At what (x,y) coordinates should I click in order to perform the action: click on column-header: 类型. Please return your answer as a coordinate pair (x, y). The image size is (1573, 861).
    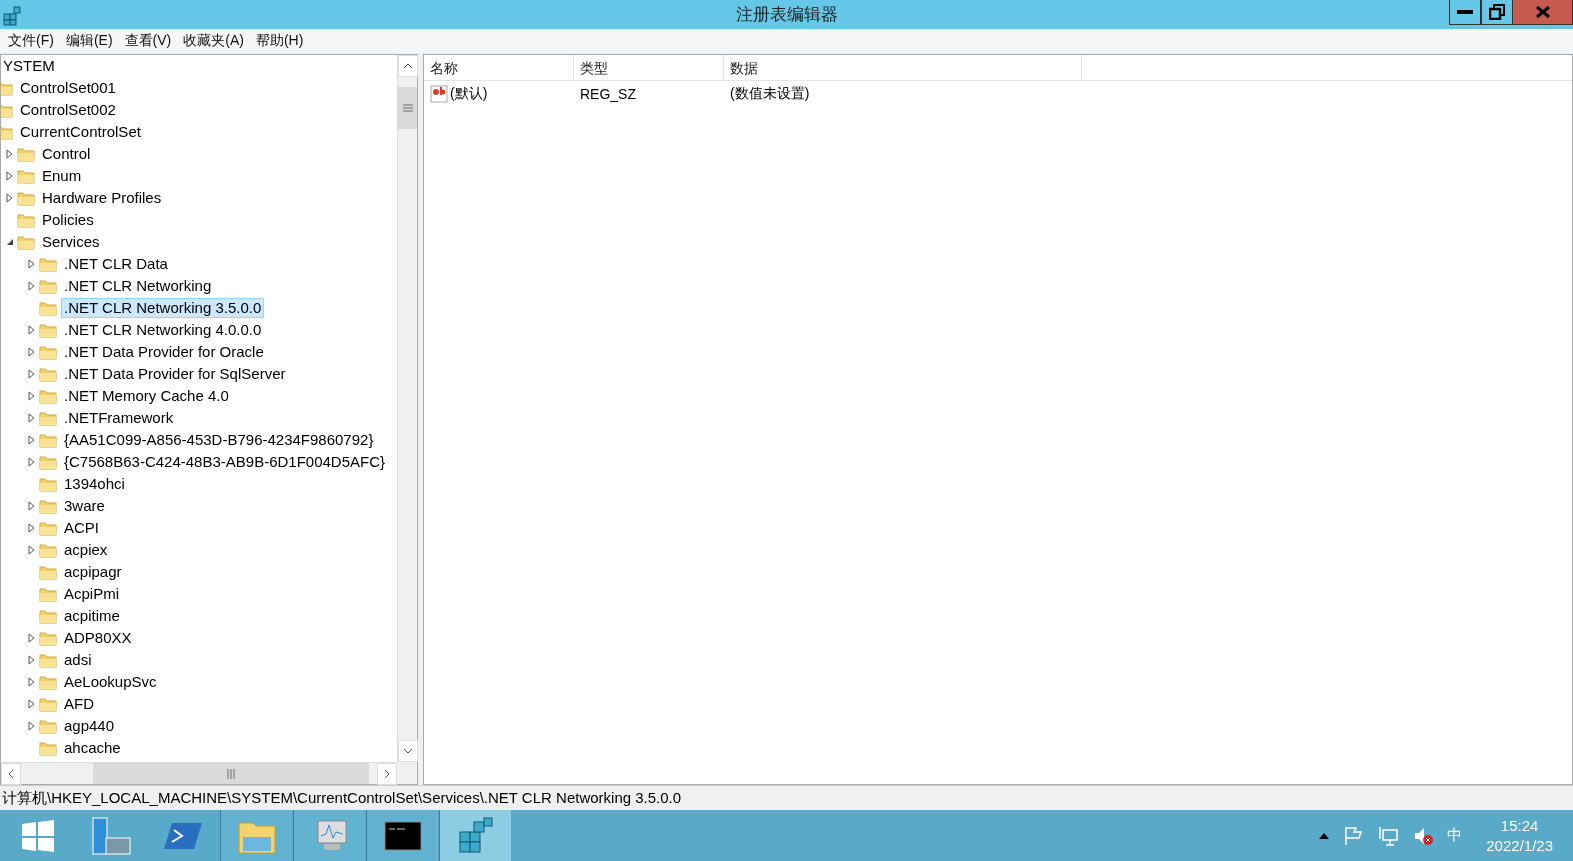
    Looking at the image, I should click on (649, 67).